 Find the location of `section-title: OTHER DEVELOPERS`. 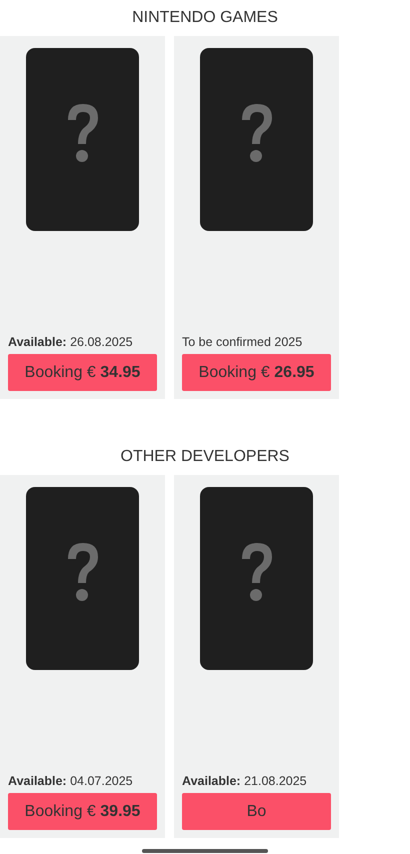

section-title: OTHER DEVELOPERS is located at coordinates (205, 457).